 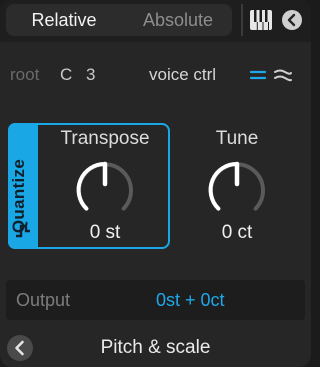 I want to click on tab-absolute: Absolute, so click(x=178, y=20).